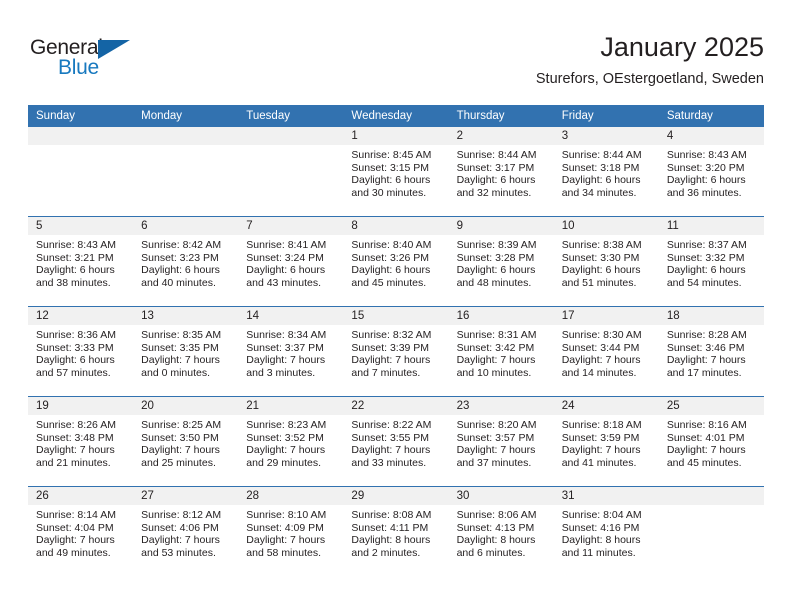  I want to click on day-detail-line: Sunrise: 8:43 AM, so click(706, 155).